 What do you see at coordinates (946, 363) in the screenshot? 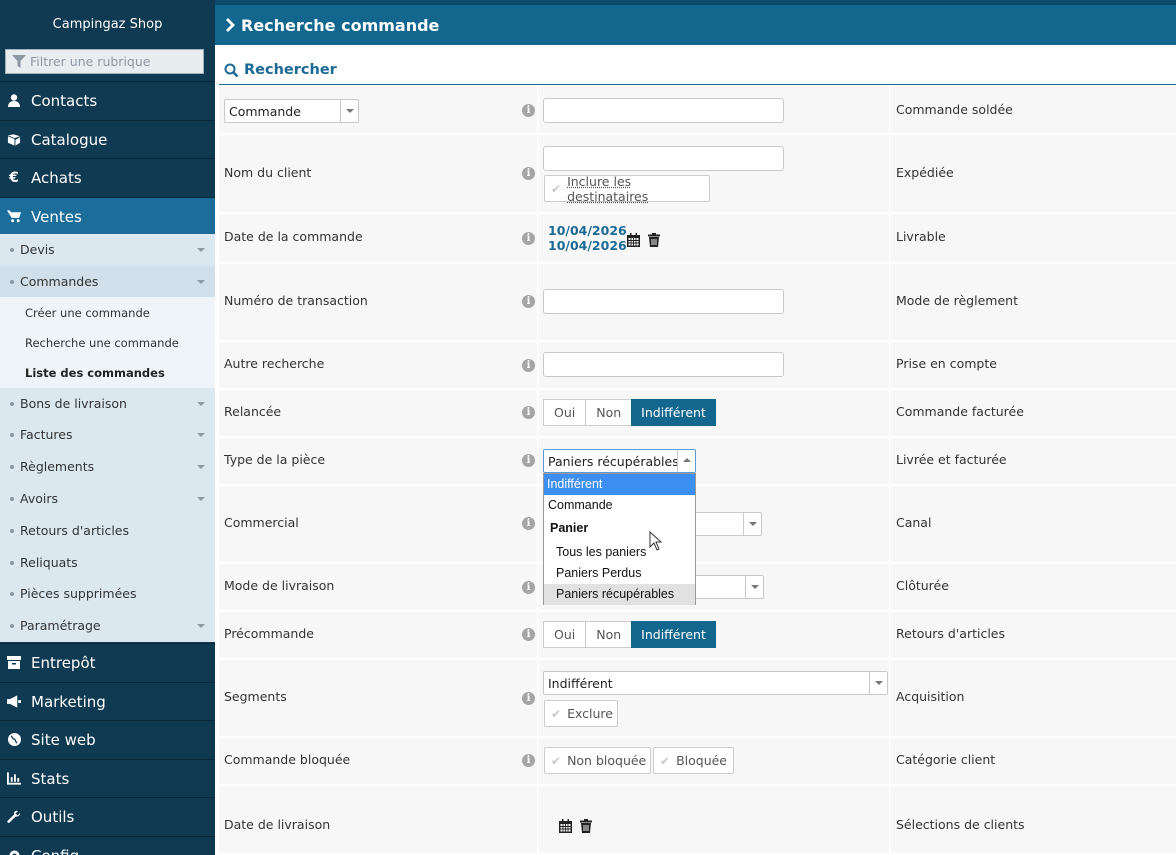
I see `right-label: Prise en compte` at bounding box center [946, 363].